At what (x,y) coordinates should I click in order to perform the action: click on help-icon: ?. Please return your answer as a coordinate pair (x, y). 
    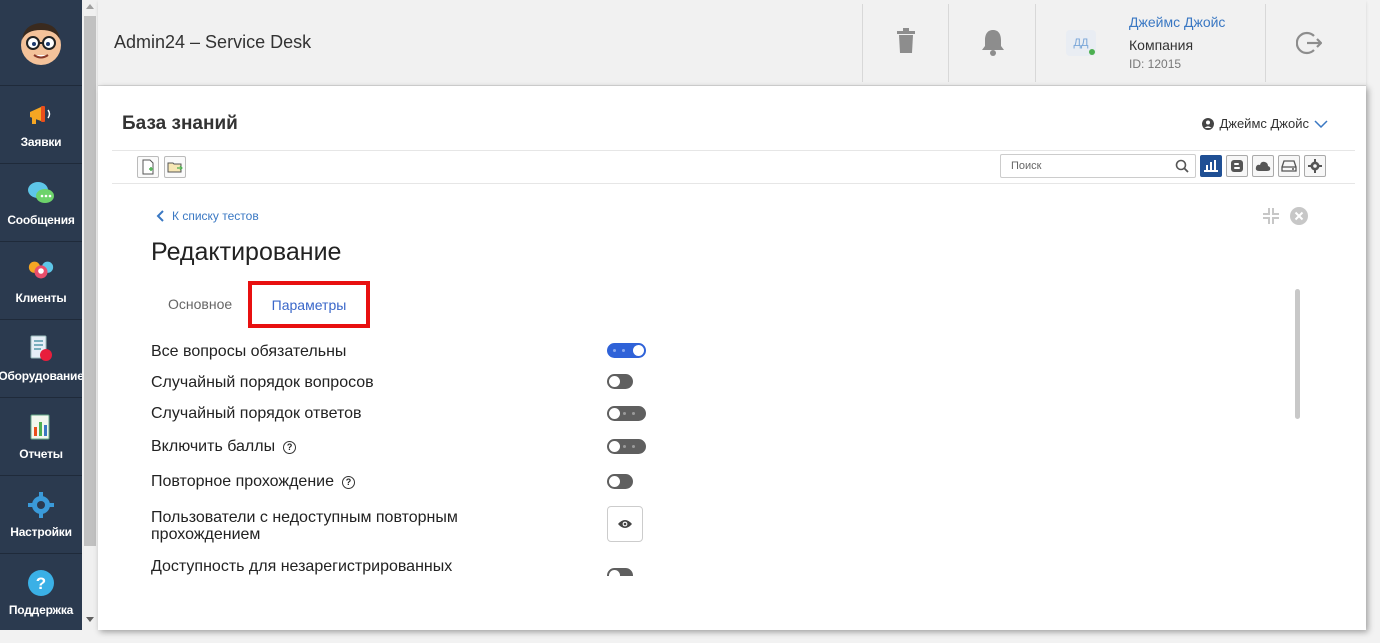
    Looking at the image, I should click on (41, 583).